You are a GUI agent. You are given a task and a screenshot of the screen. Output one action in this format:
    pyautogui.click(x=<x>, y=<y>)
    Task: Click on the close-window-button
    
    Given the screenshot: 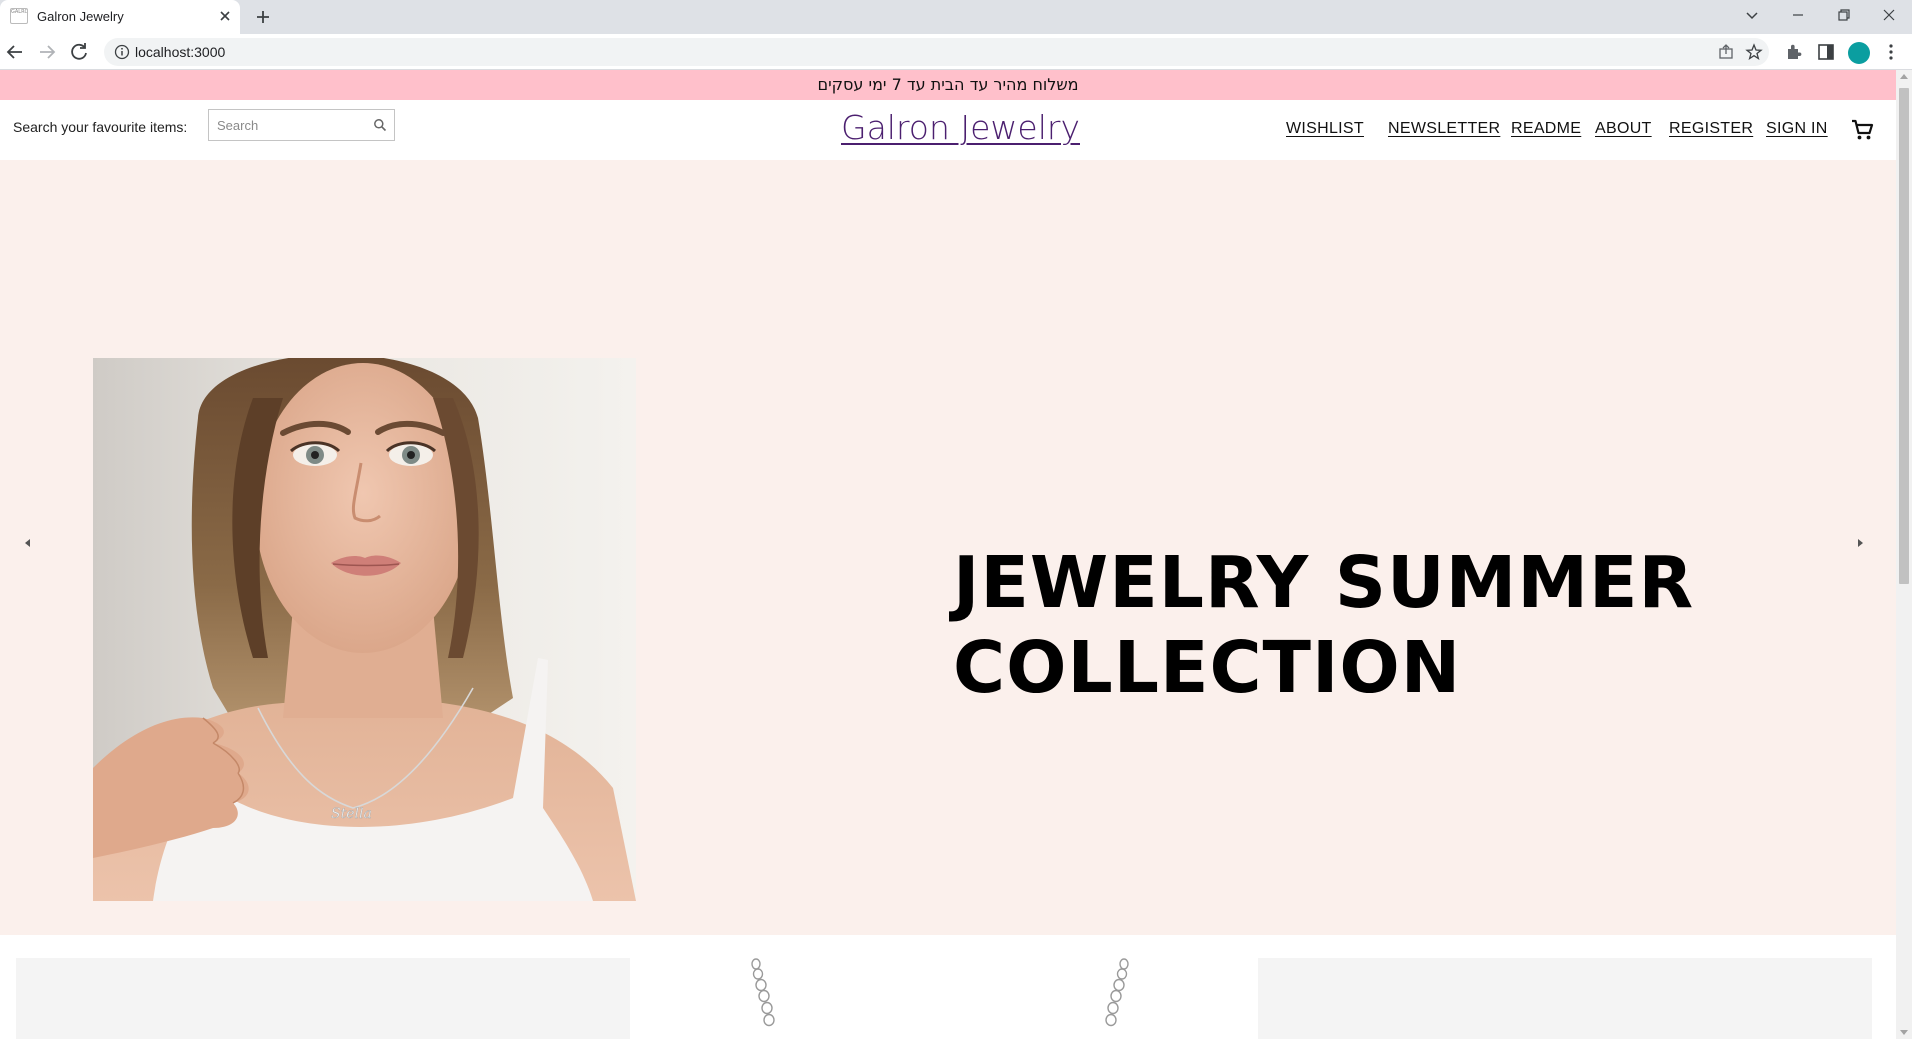 What is the action you would take?
    pyautogui.click(x=1889, y=15)
    